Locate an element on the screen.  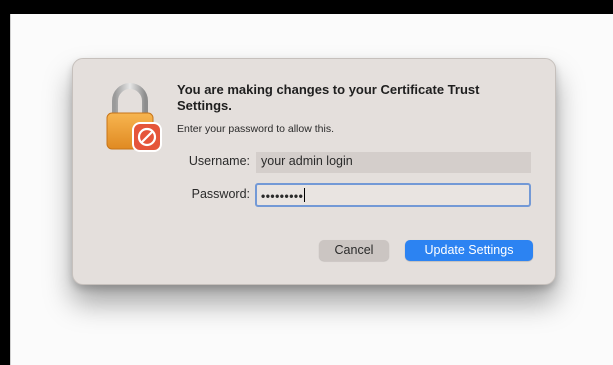
text-caret is located at coordinates (305, 195).